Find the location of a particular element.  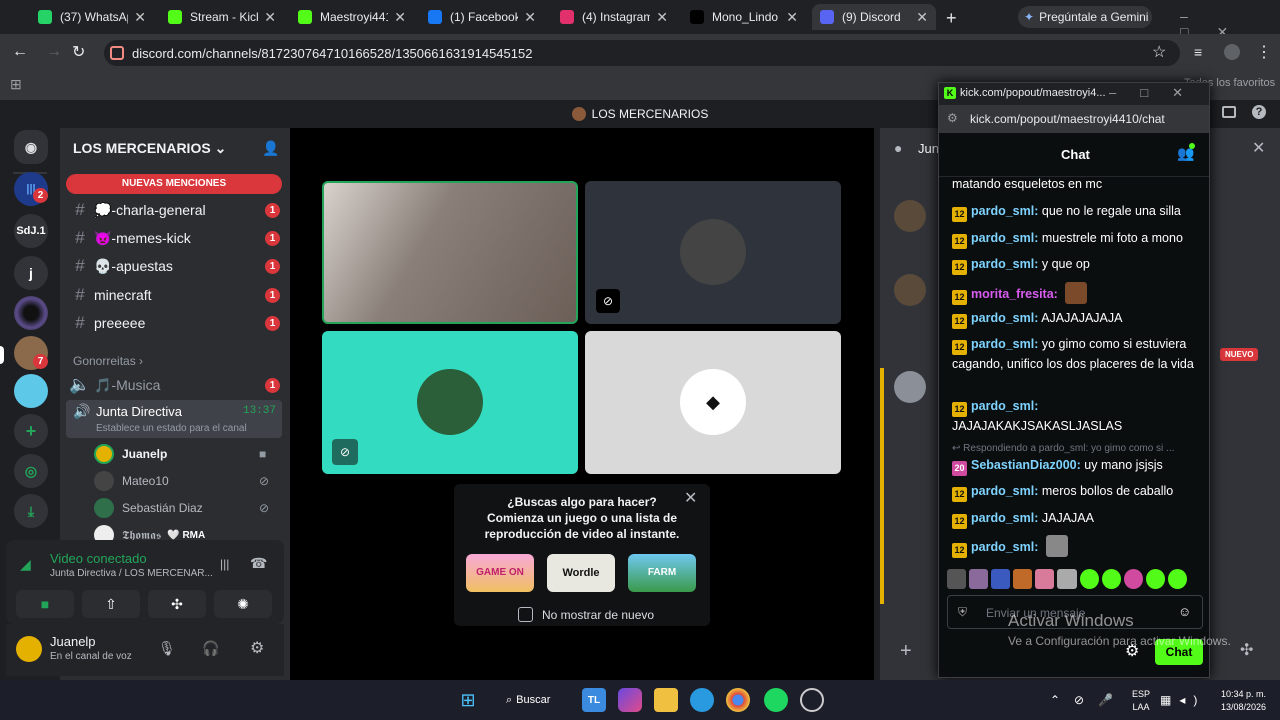

emote-bar is located at coordinates (1067, 579).